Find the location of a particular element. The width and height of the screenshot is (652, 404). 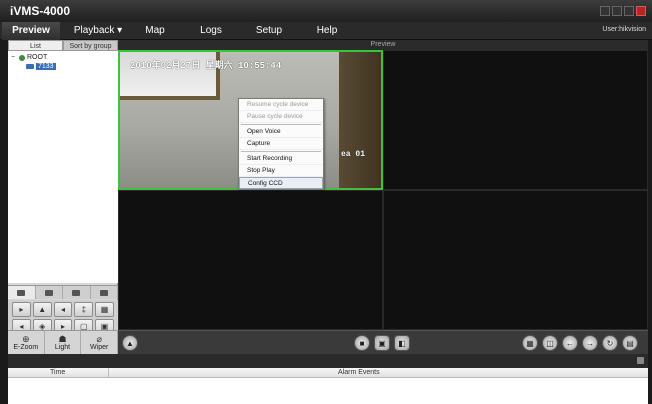

preview-toolbar: ▲ ■ ▣ ◧ ▦ ◫ ← → ↻ ▤ is located at coordinates (383, 342).